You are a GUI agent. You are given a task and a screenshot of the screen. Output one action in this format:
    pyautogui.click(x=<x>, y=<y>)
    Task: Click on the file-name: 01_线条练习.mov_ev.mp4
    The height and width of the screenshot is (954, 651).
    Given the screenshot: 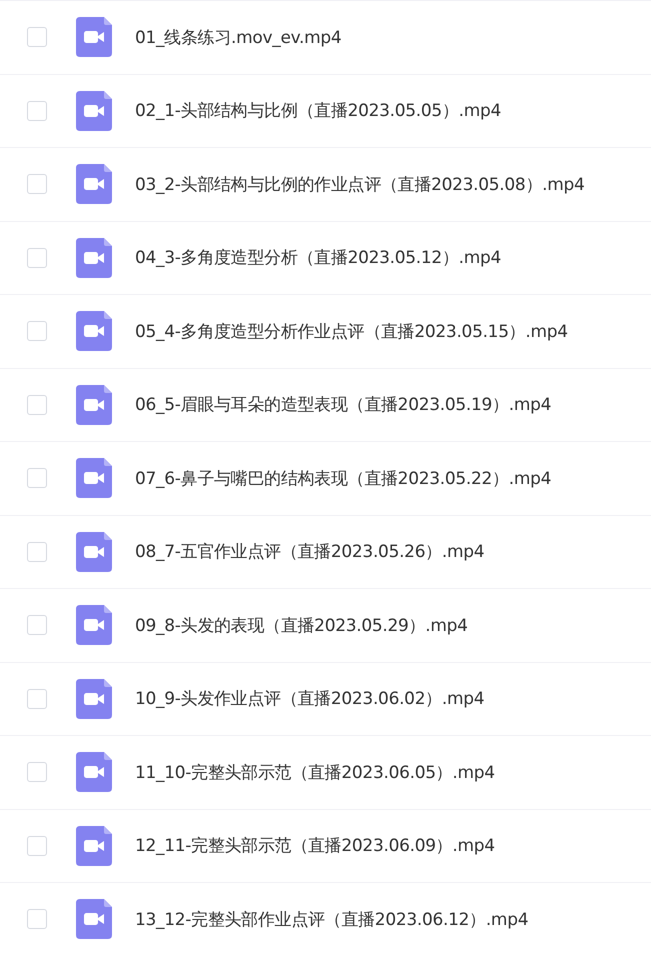 What is the action you would take?
    pyautogui.click(x=238, y=37)
    